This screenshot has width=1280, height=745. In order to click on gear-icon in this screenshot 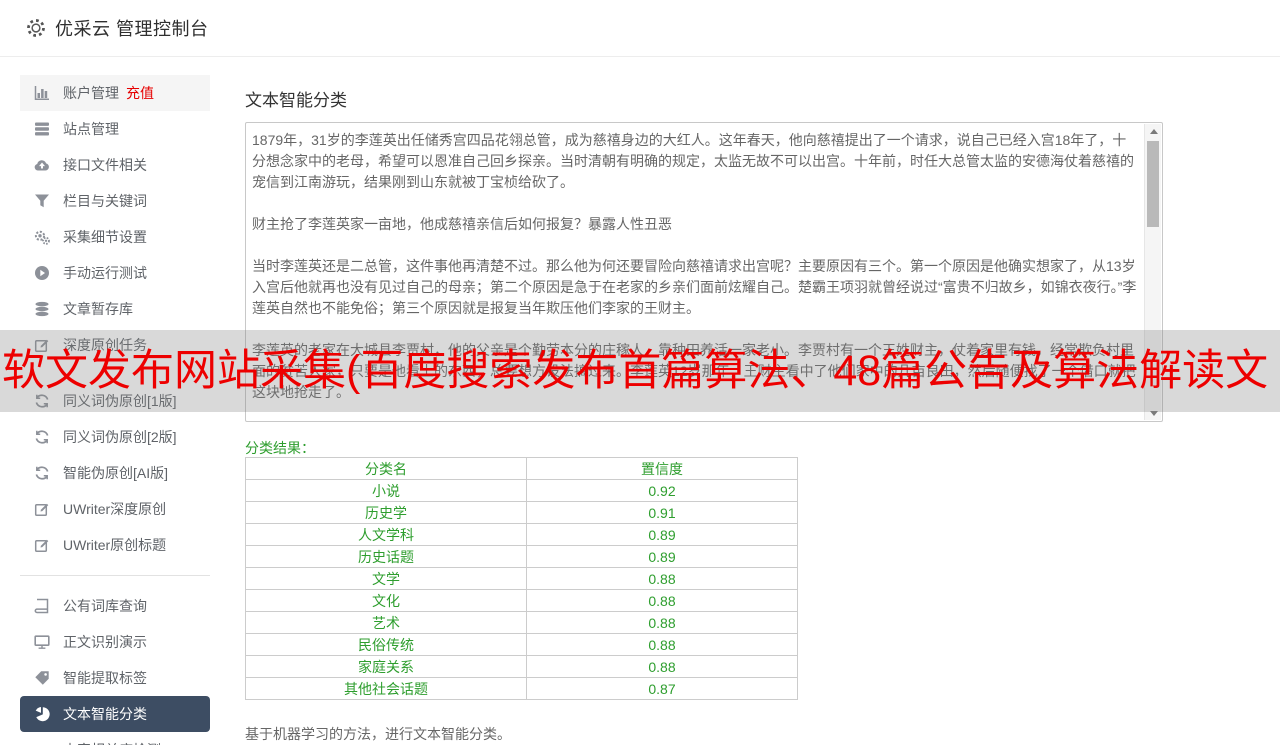, I will do `click(36, 28)`.